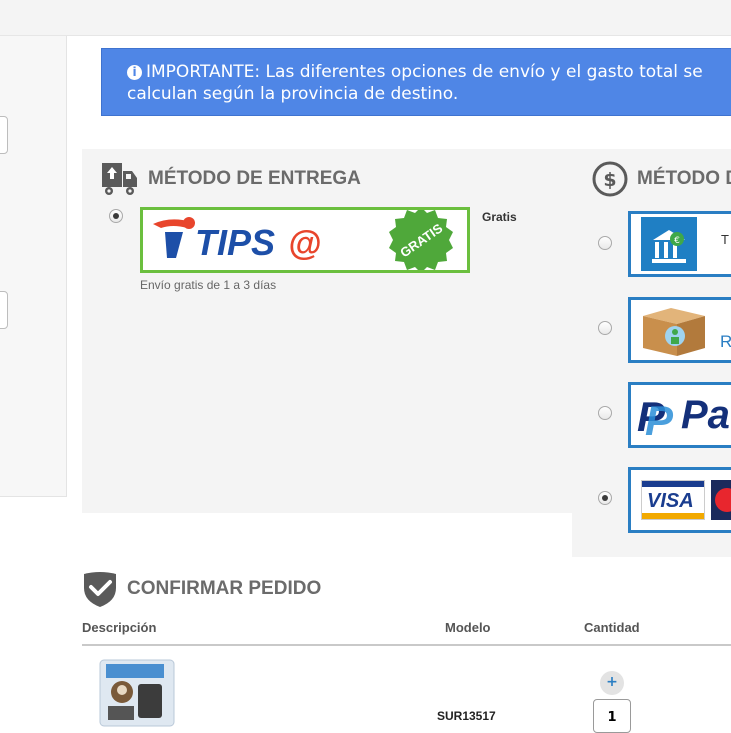 This screenshot has height=733, width=731. What do you see at coordinates (705, 415) in the screenshot?
I see `paypal-wordmark: Pa` at bounding box center [705, 415].